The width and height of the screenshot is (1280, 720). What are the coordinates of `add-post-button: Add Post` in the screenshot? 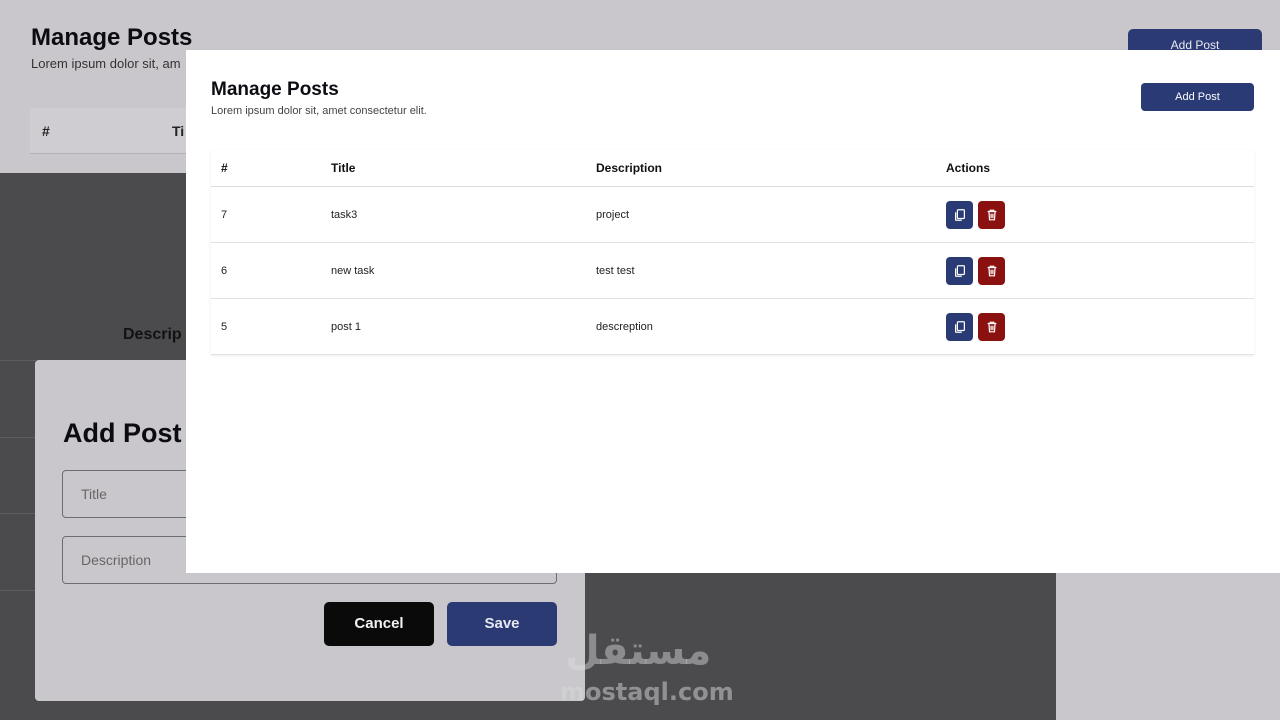 It's located at (1197, 97).